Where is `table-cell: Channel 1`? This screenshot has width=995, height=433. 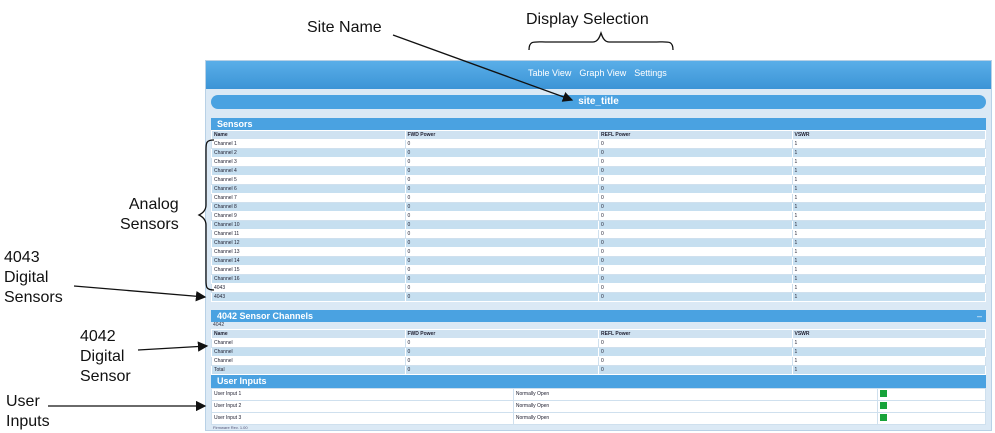
table-cell: Channel 1 is located at coordinates (308, 144).